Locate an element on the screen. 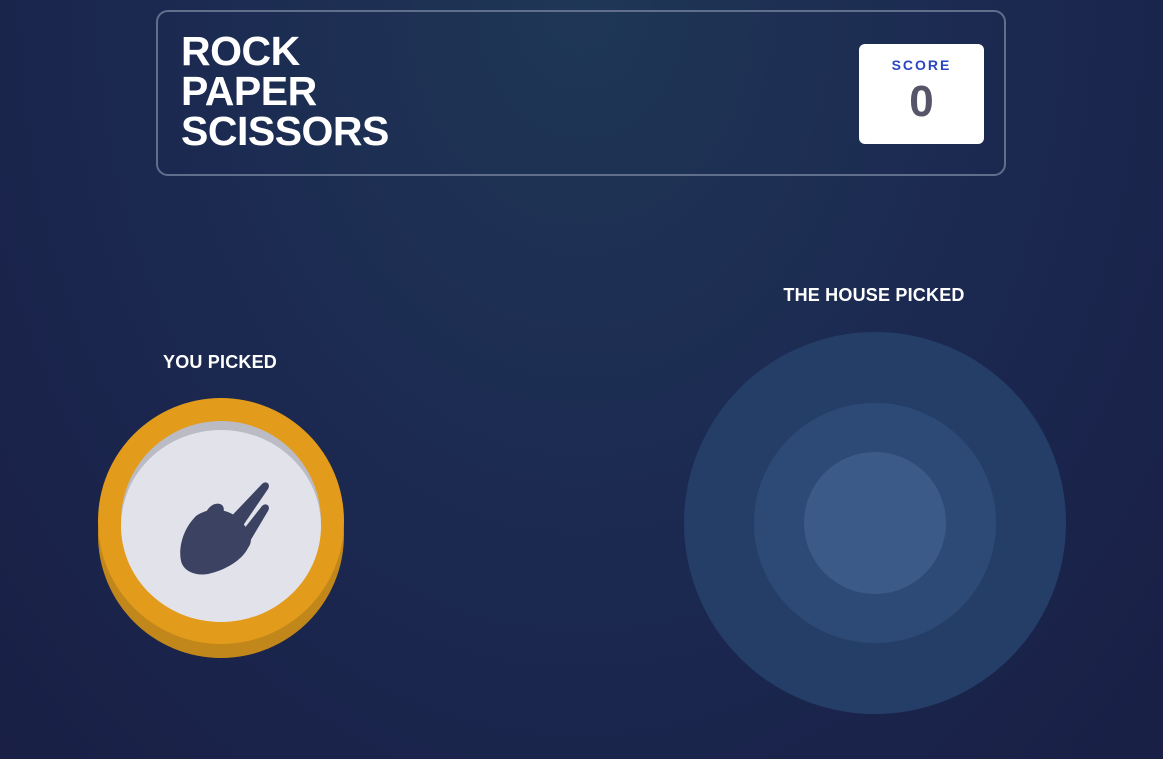  score-value: 0 is located at coordinates (921, 101).